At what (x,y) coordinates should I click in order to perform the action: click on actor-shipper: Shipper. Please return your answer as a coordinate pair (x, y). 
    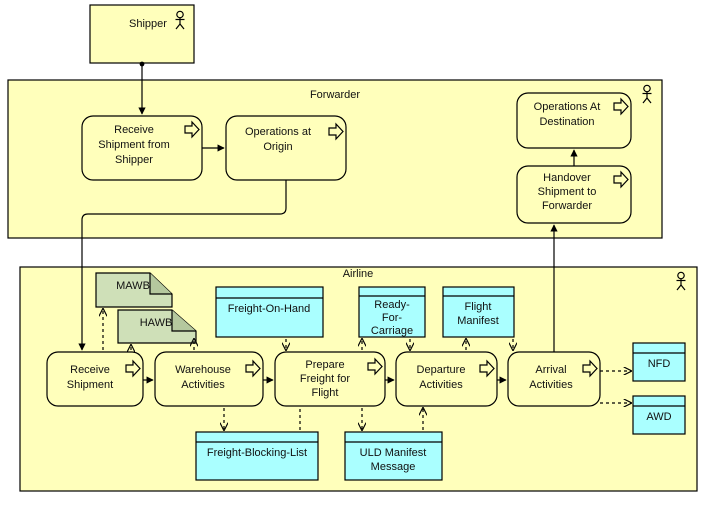
    Looking at the image, I should click on (142, 34).